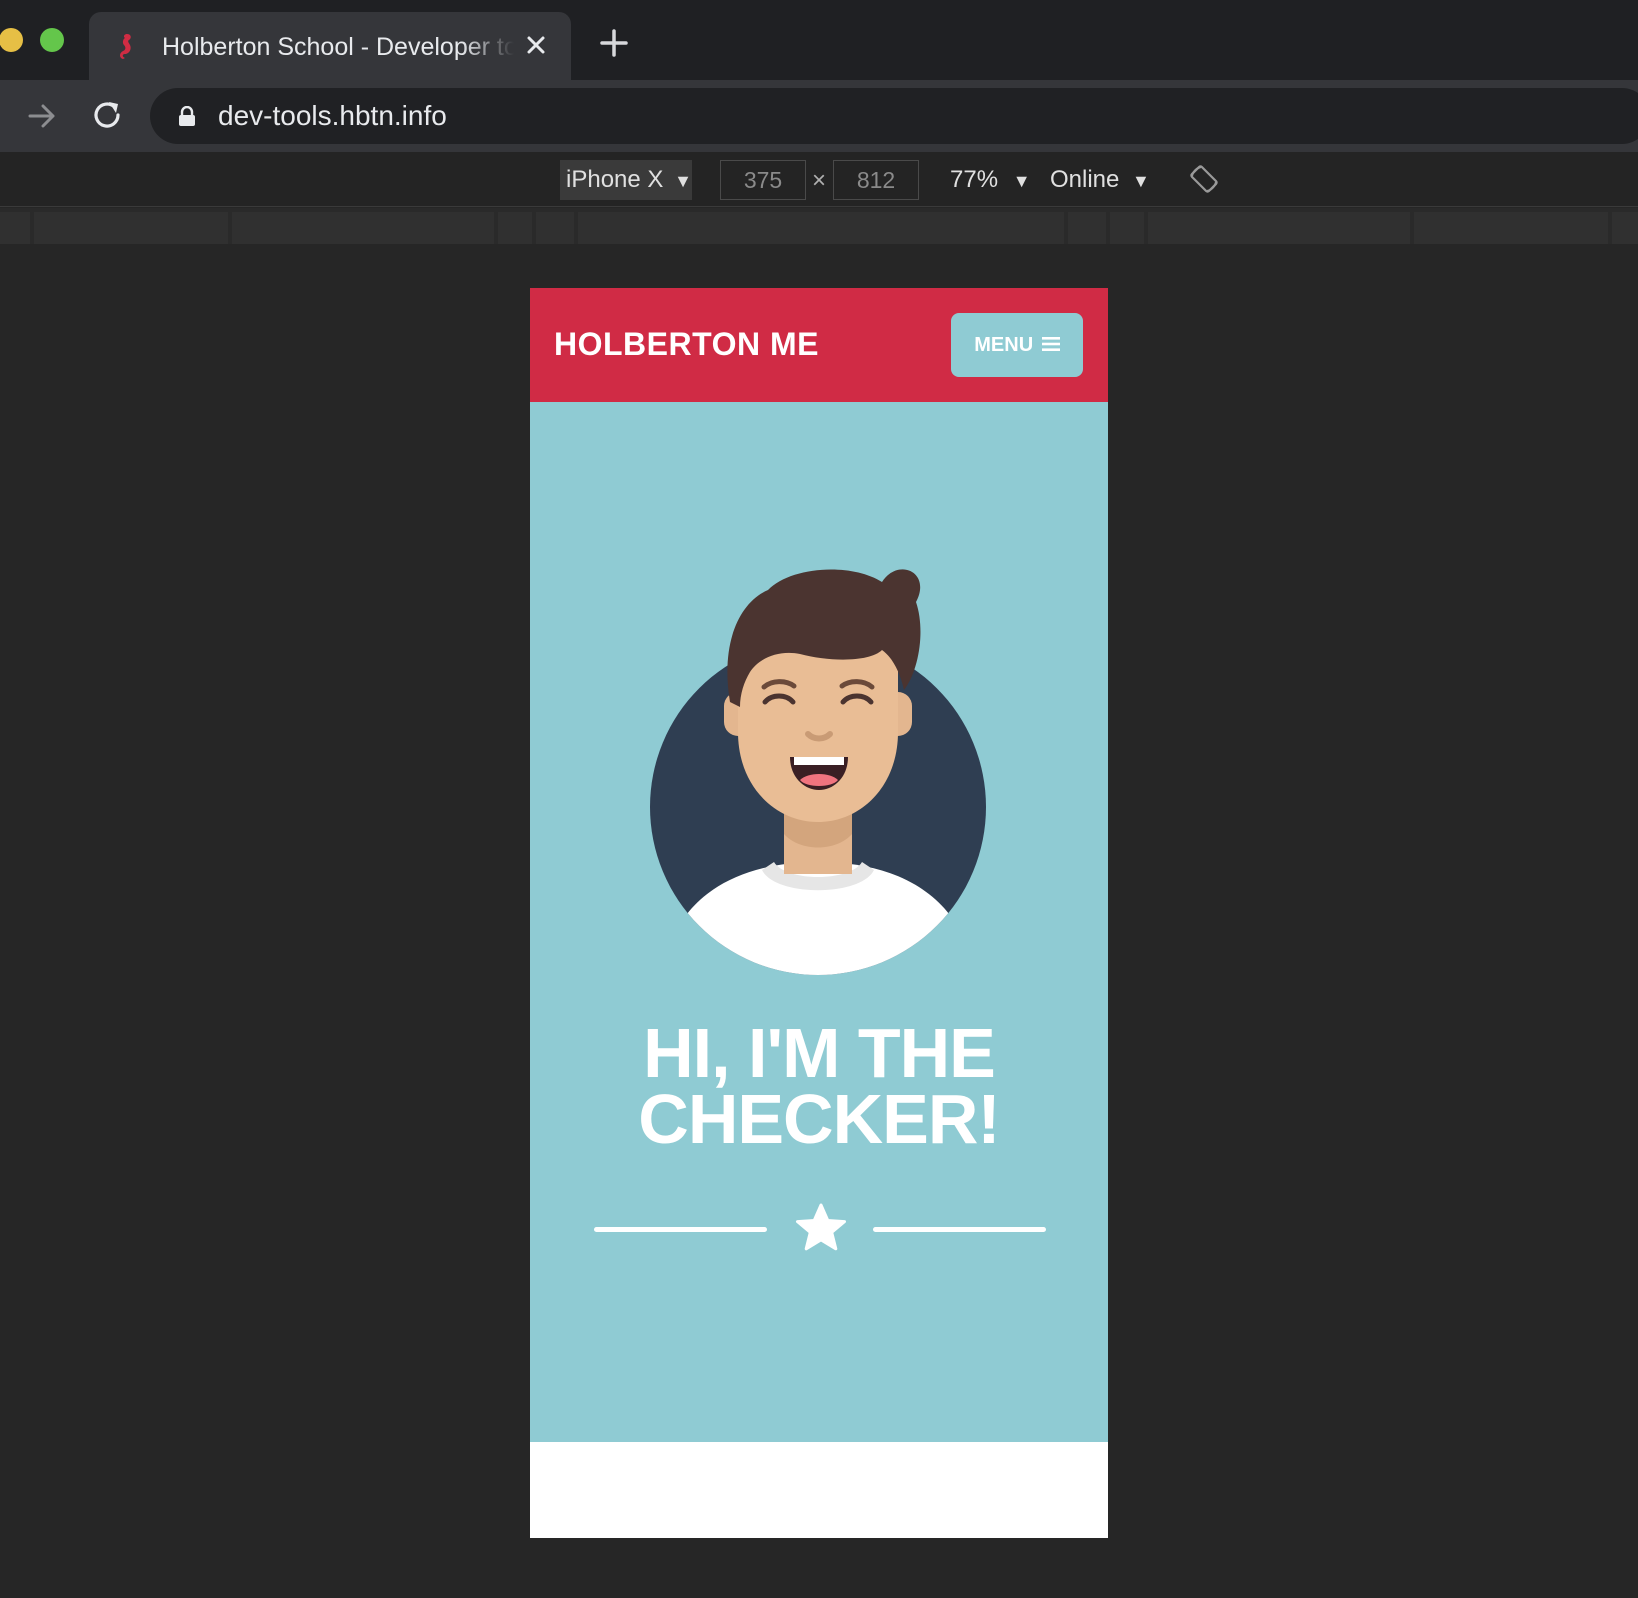 The height and width of the screenshot is (1598, 1638). I want to click on media-query-ruler, so click(819, 226).